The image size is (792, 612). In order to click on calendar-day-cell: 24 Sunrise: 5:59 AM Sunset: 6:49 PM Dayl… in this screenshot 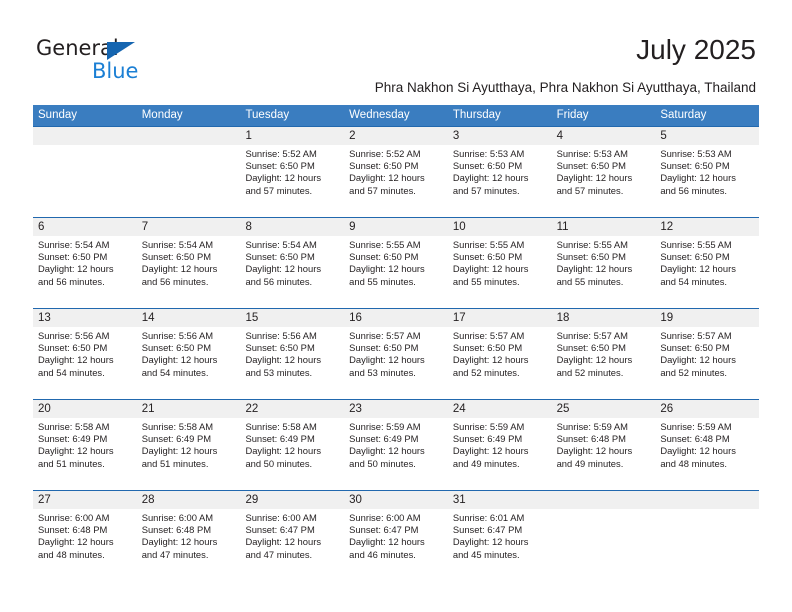, I will do `click(499, 445)`.